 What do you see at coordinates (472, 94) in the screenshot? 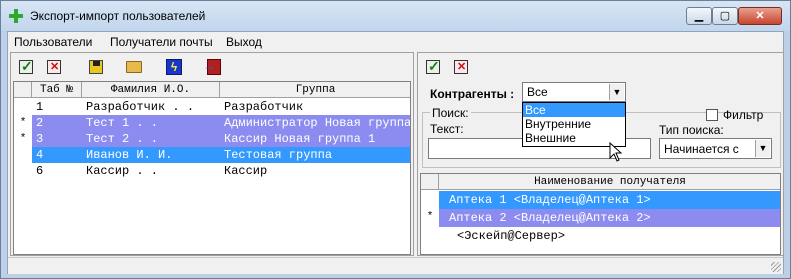
I see `contractors-label: Контрагенты :` at bounding box center [472, 94].